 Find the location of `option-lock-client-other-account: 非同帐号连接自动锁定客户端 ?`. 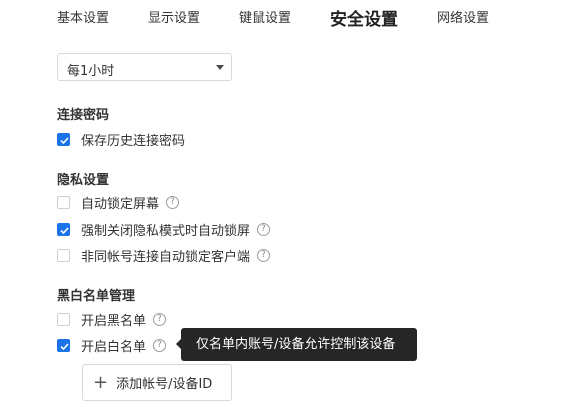

option-lock-client-other-account: 非同帐号连接自动锁定客户端 ? is located at coordinates (164, 255).